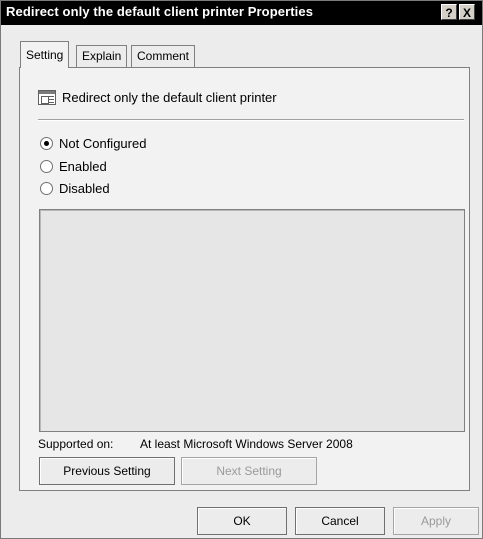  I want to click on help-button: ?, so click(449, 12).